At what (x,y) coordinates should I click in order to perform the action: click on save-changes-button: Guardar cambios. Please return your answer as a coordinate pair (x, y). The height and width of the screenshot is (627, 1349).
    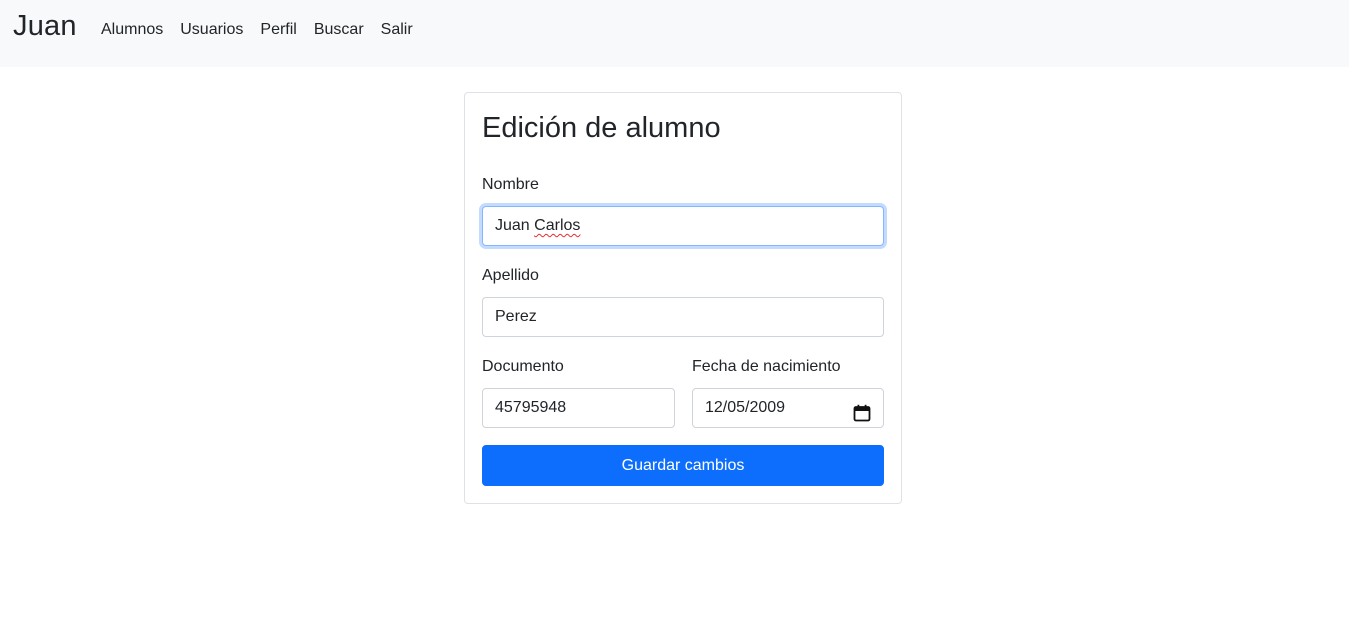
    Looking at the image, I should click on (683, 465).